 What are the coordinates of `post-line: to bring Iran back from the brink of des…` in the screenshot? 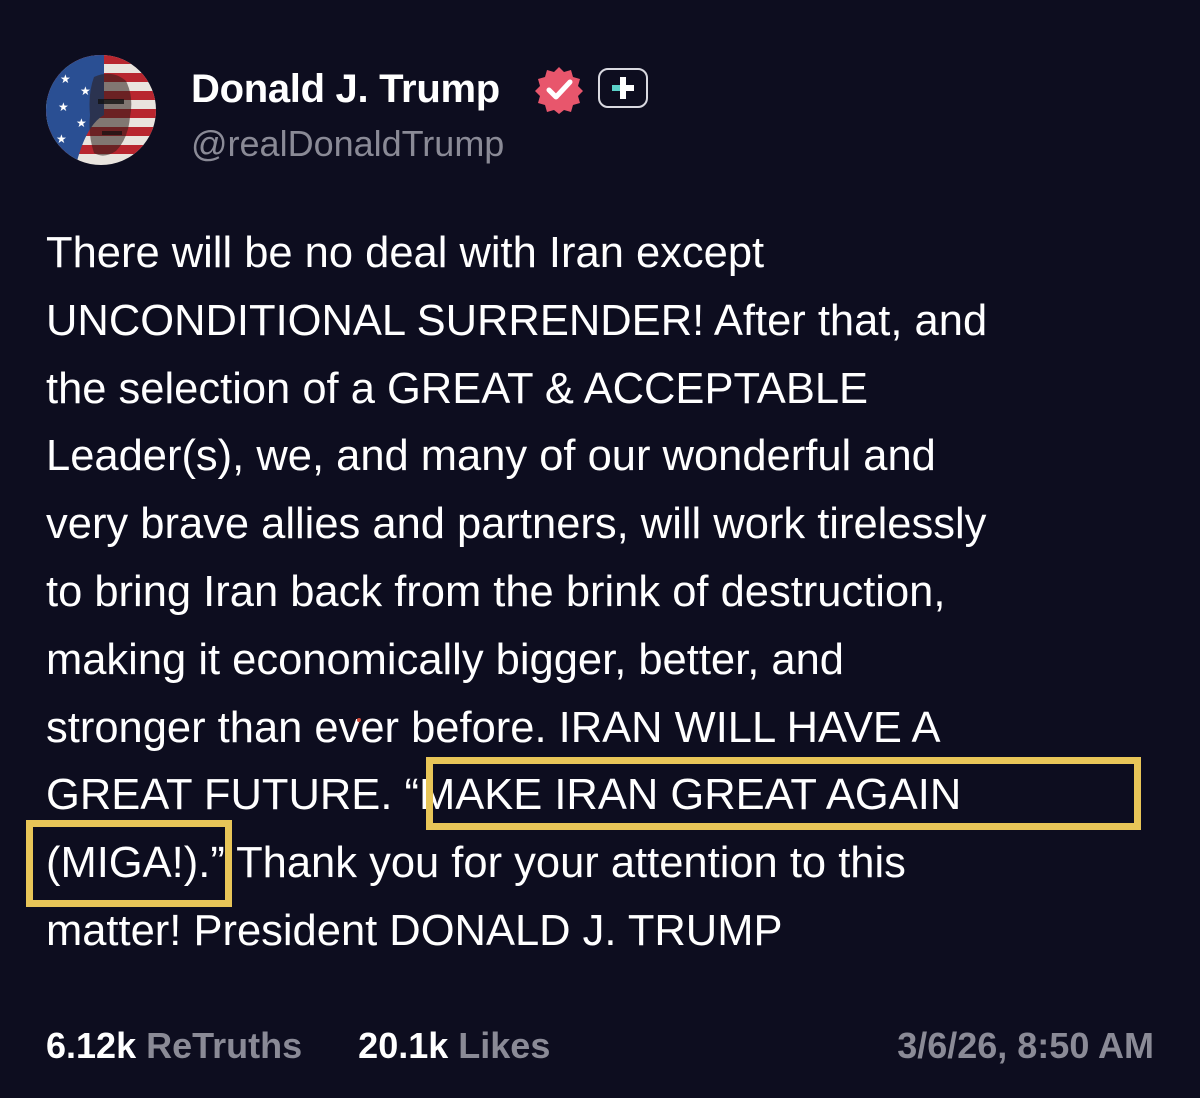 It's located at (496, 591).